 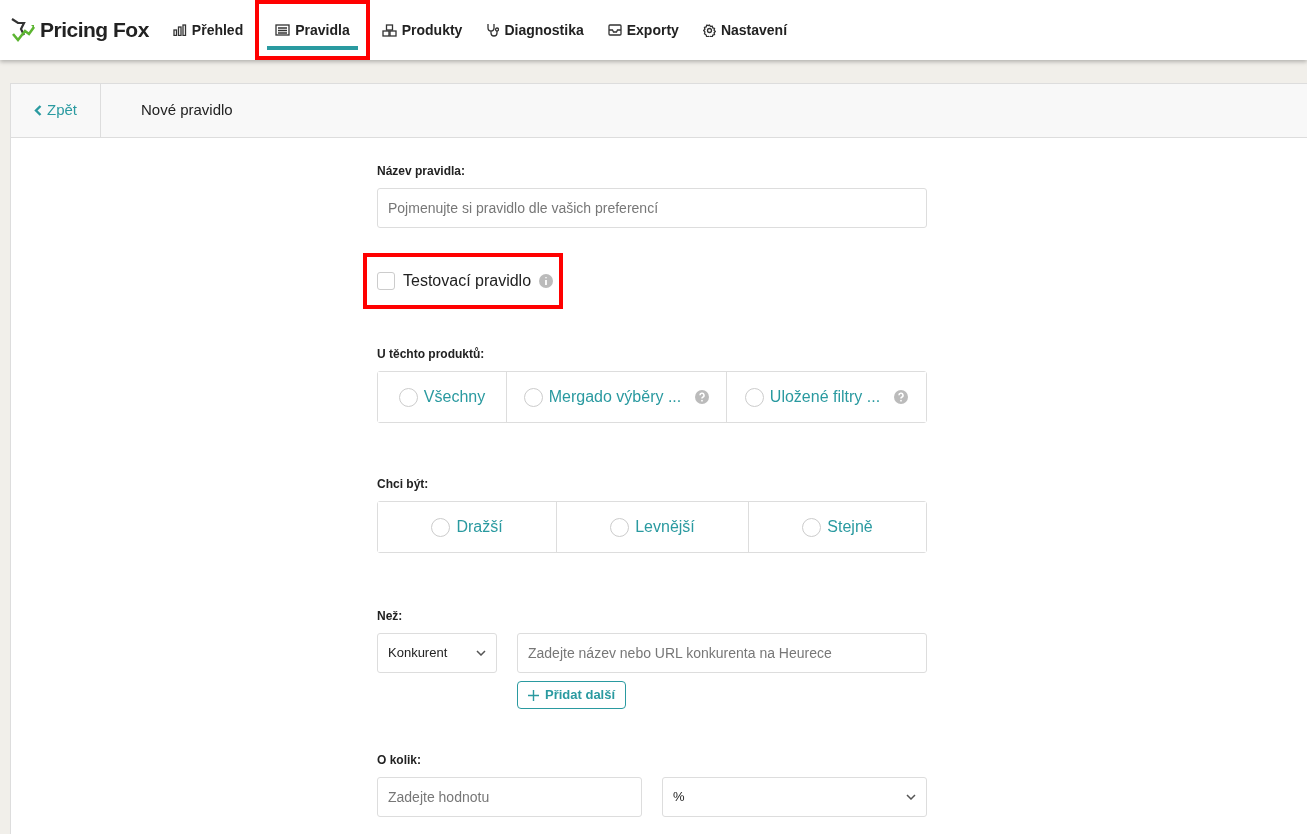 What do you see at coordinates (493, 30) in the screenshot?
I see `stethoscope-icon` at bounding box center [493, 30].